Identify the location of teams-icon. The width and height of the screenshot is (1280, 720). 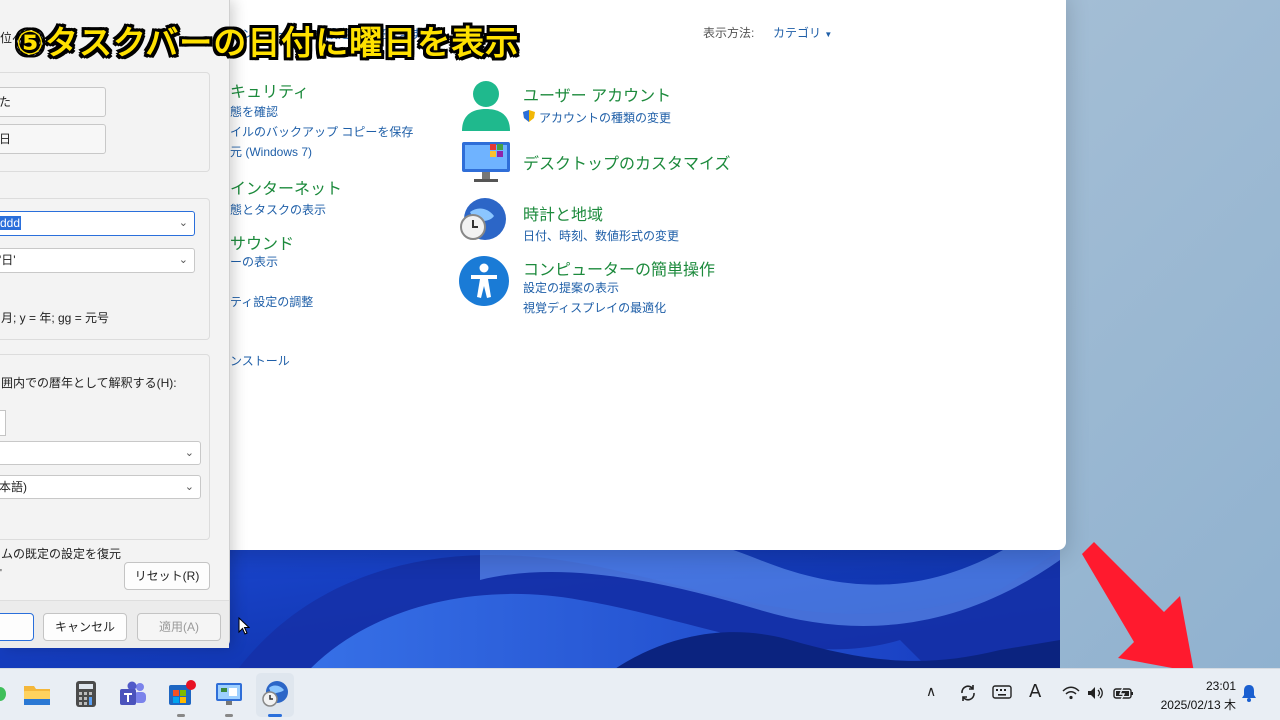
(133, 694).